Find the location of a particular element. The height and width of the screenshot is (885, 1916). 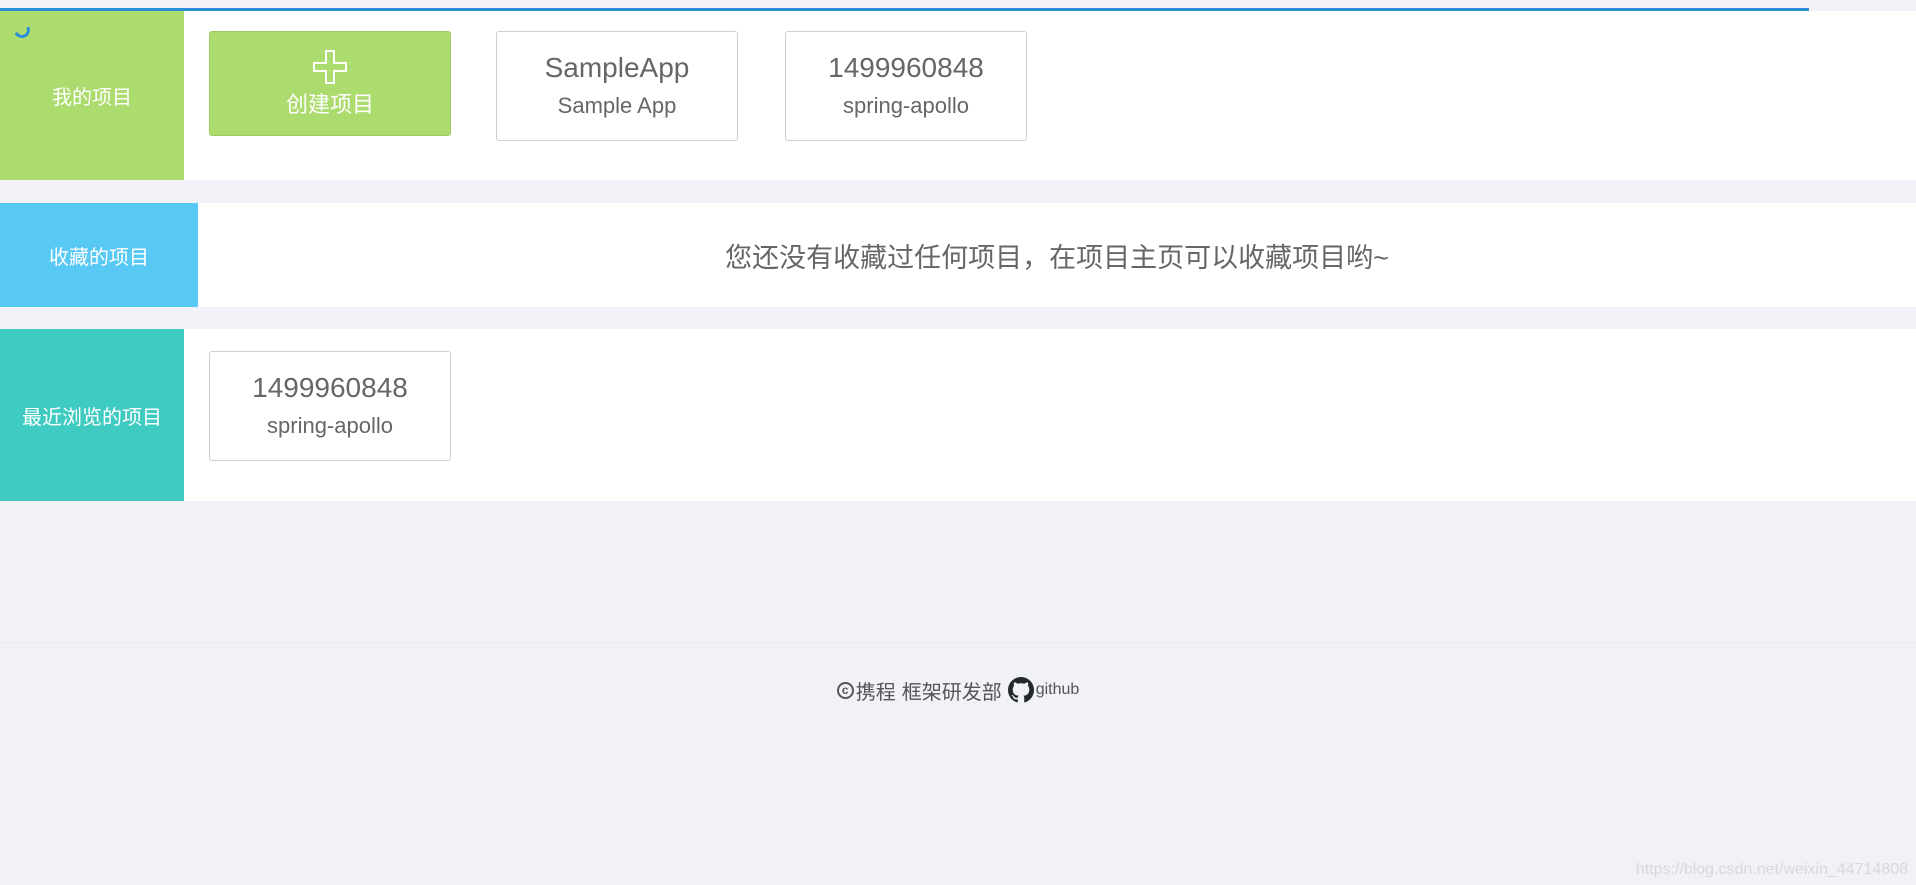

project-name: Sample App is located at coordinates (617, 105).